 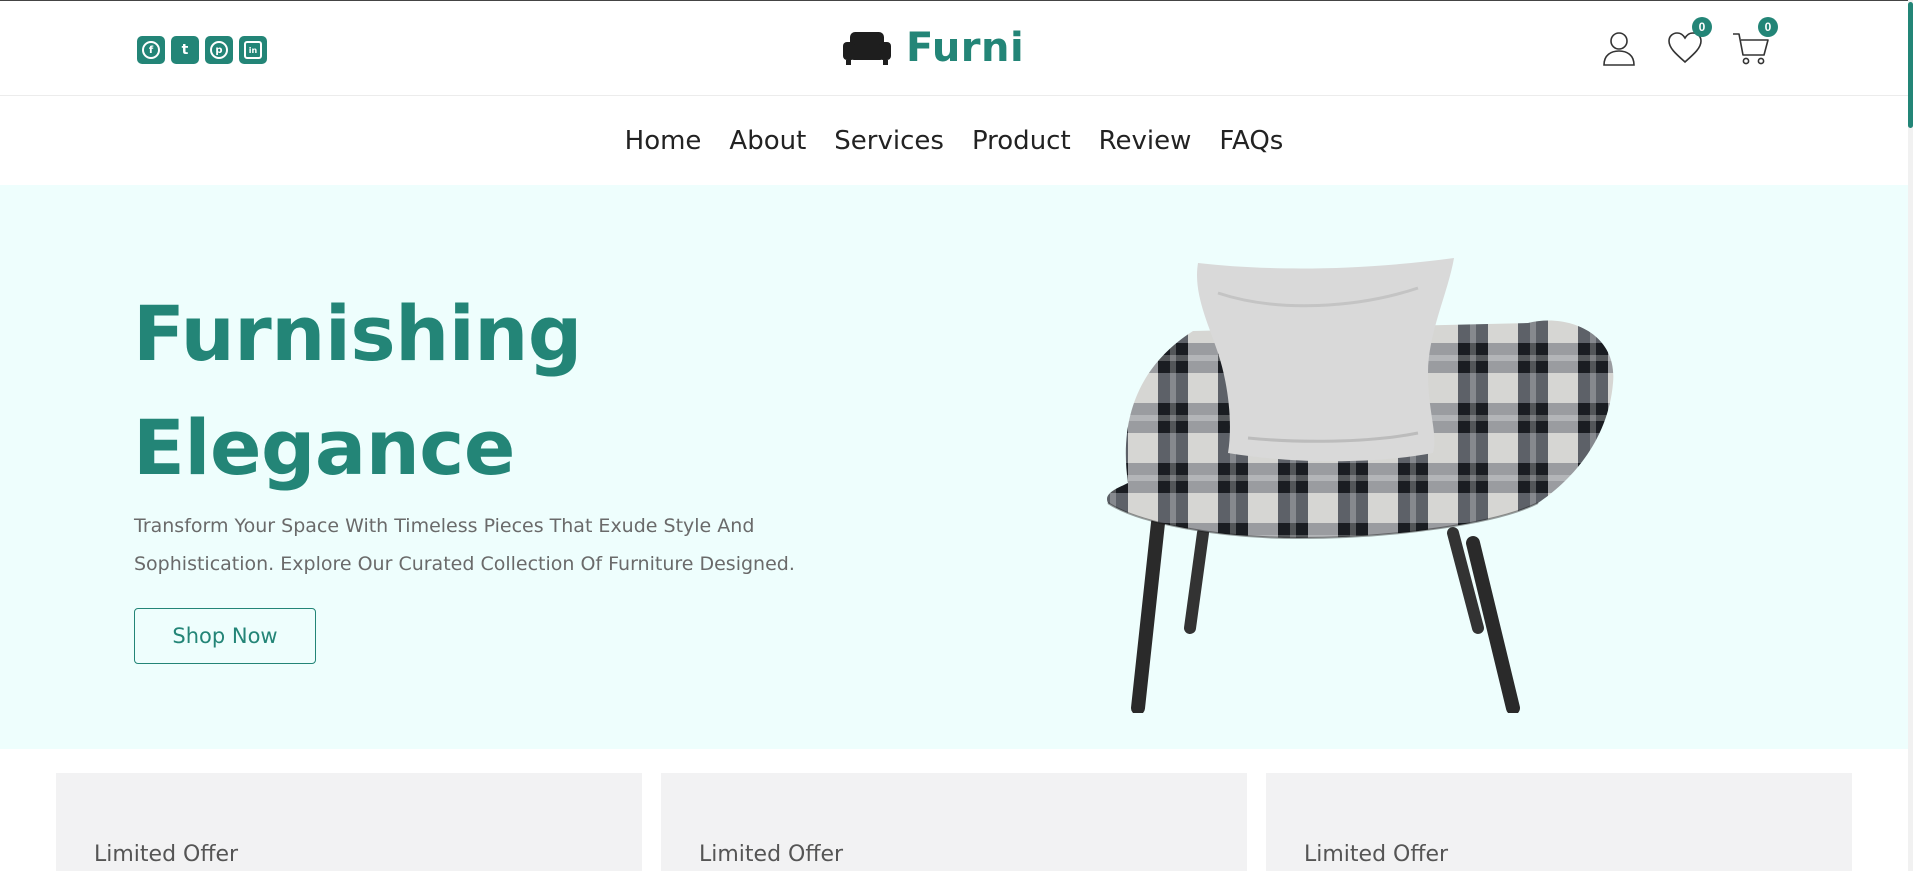 I want to click on pinterest-link: p, so click(x=219, y=50).